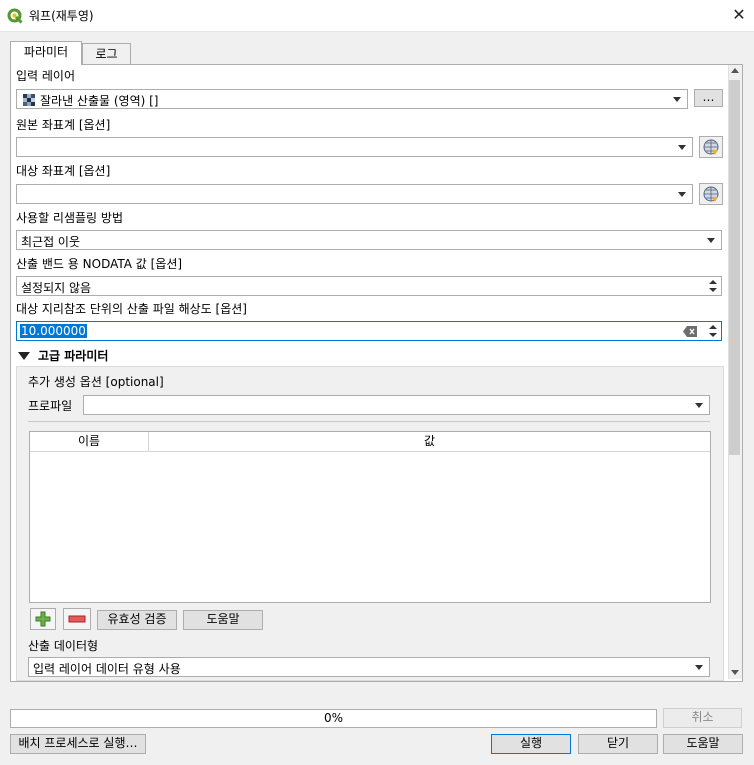  What do you see at coordinates (734, 267) in the screenshot?
I see `scrollbar-thumb` at bounding box center [734, 267].